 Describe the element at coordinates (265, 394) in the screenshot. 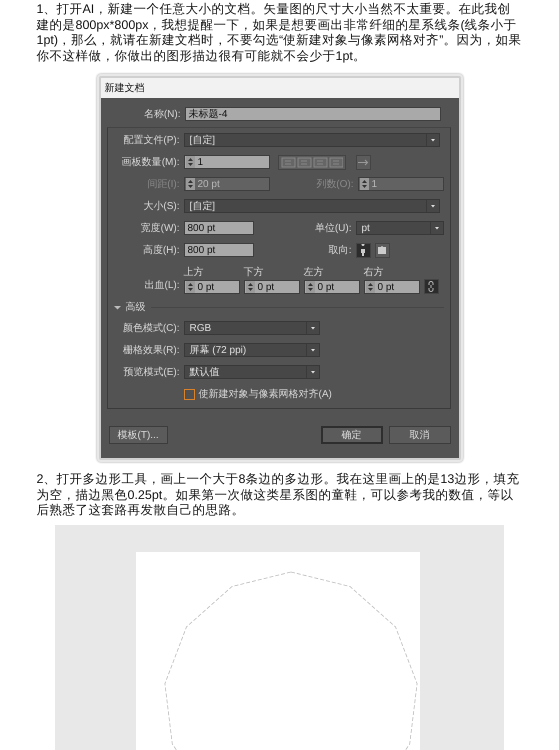

I see `checkbox-label: 使新建对象与像素网格对齐(A)` at that location.